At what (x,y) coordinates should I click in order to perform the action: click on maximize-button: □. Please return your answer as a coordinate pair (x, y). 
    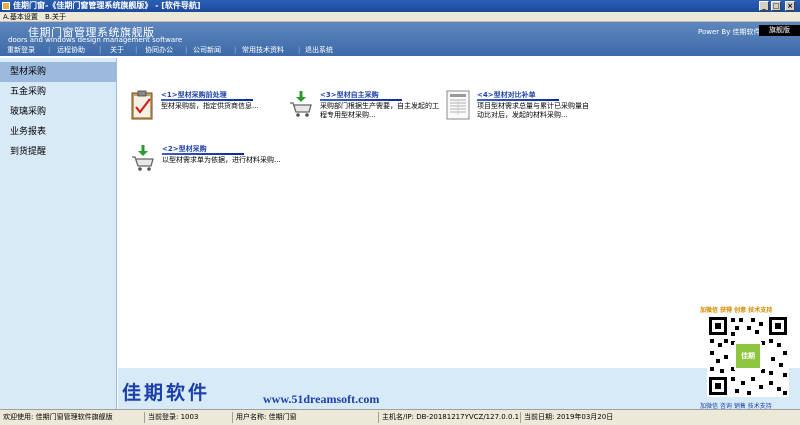
    Looking at the image, I should click on (776, 6).